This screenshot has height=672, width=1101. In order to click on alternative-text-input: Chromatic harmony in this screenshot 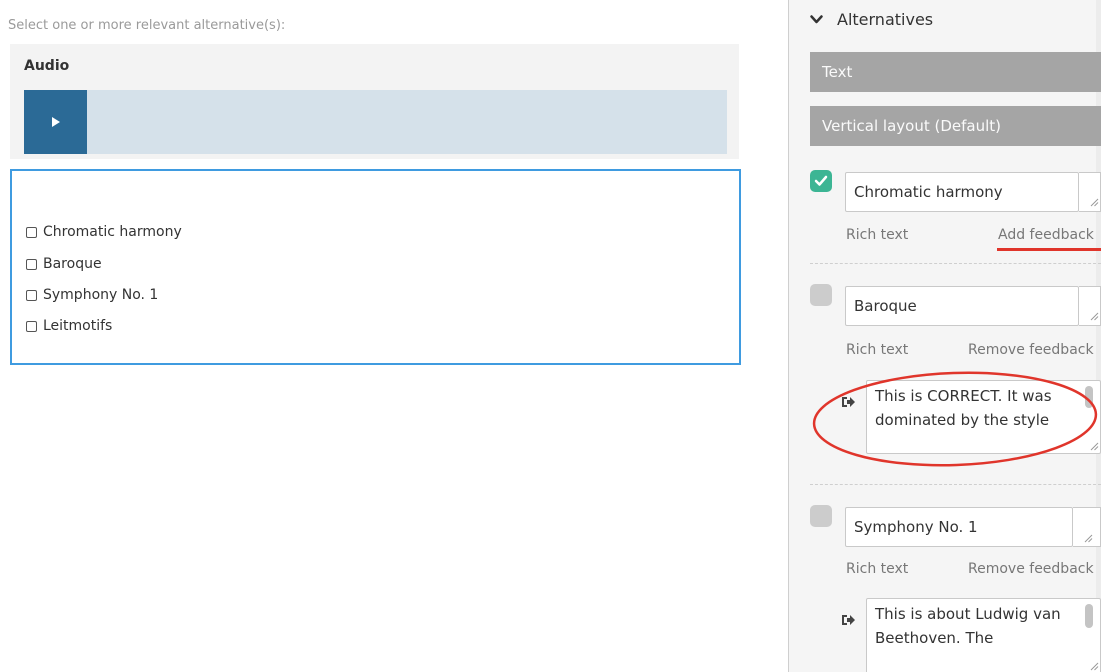, I will do `click(962, 192)`.